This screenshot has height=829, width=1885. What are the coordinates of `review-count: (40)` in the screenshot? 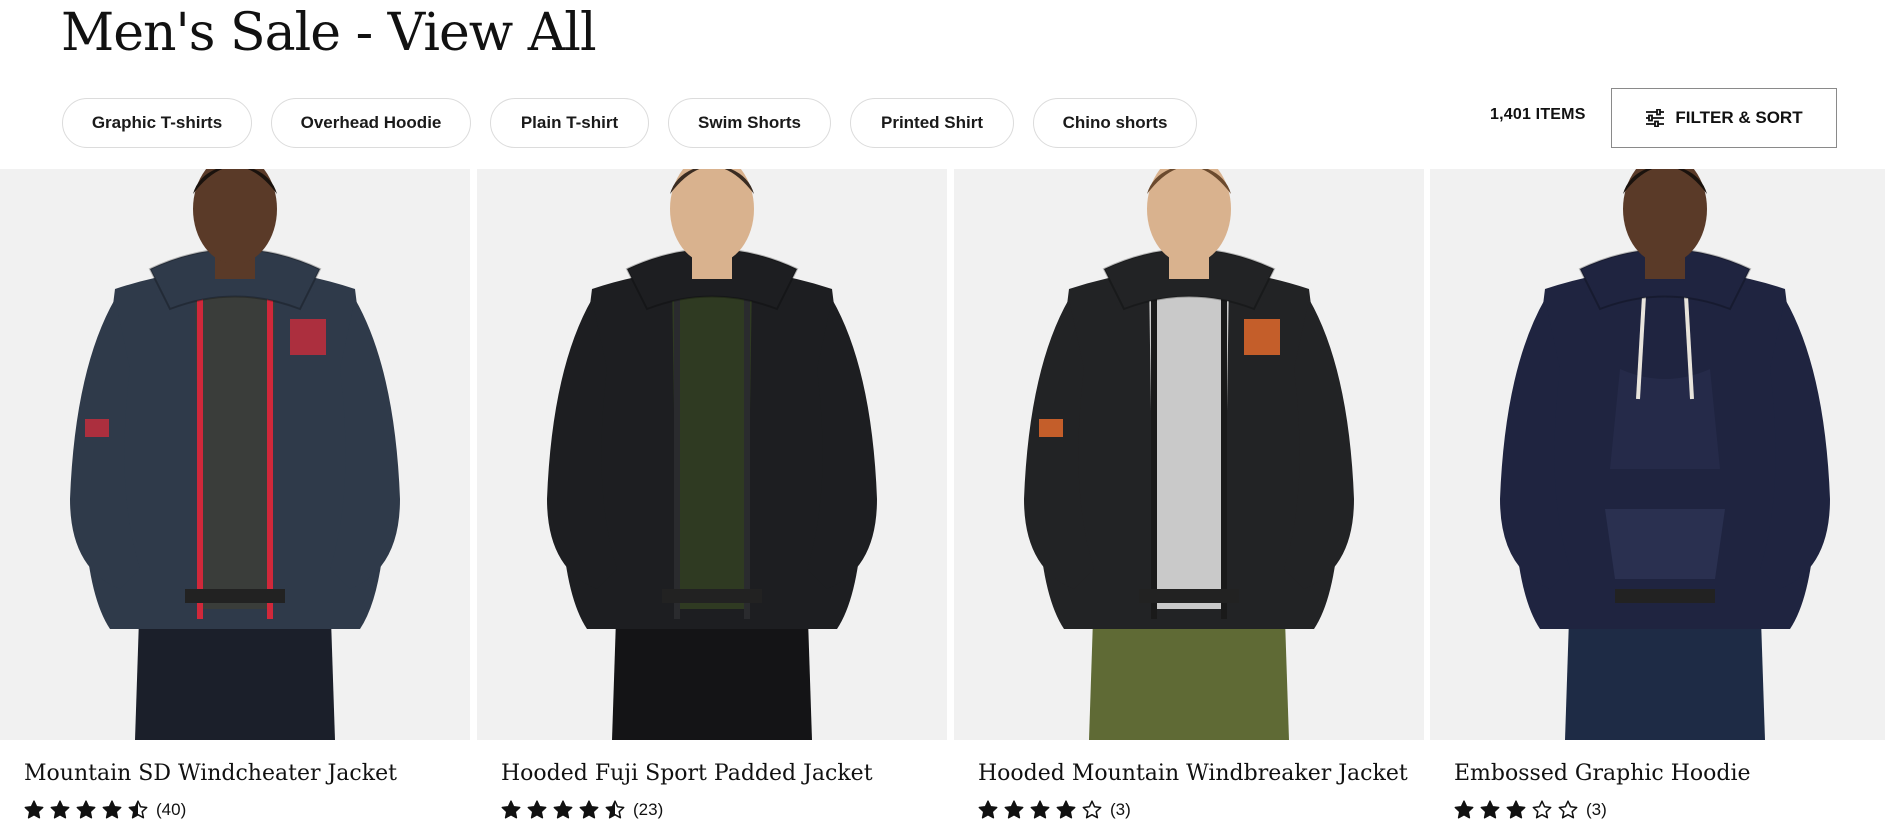 It's located at (171, 809).